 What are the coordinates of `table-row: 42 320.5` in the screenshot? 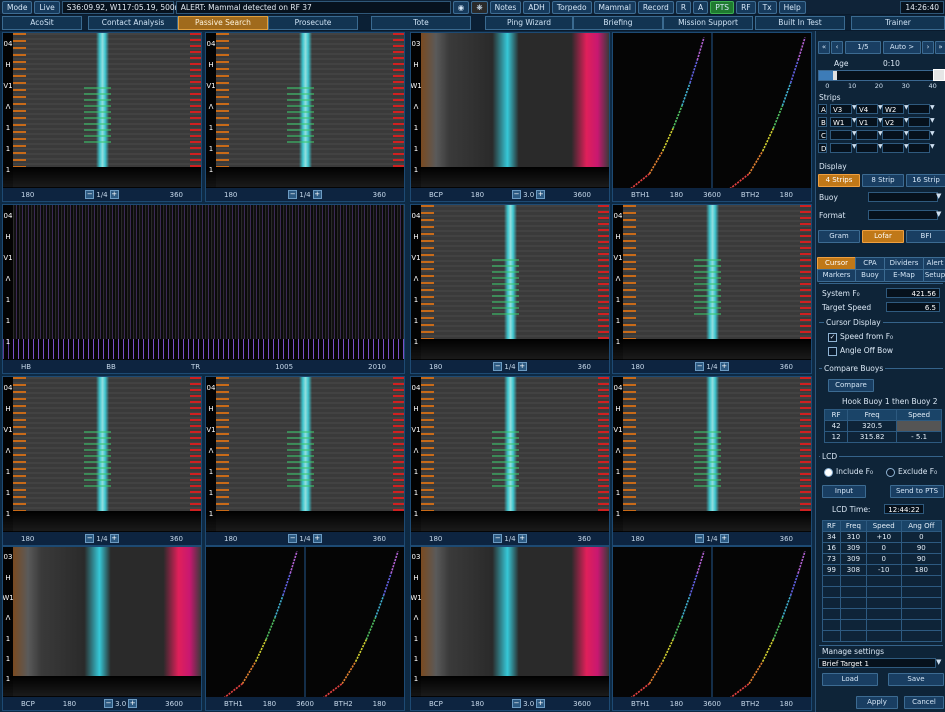 It's located at (882, 426).